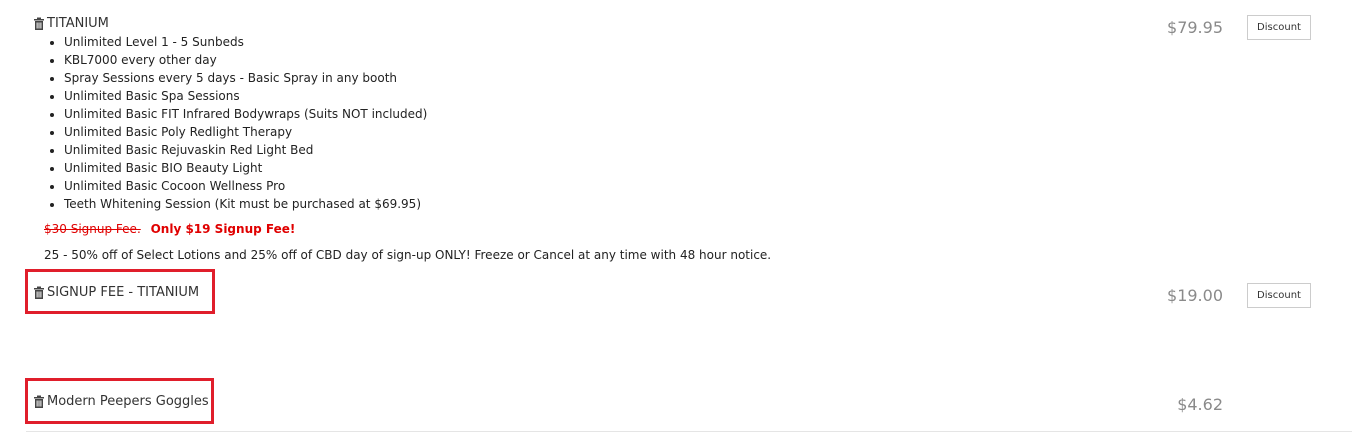  What do you see at coordinates (245, 60) in the screenshot?
I see `list-item: KBL7000 every other day` at bounding box center [245, 60].